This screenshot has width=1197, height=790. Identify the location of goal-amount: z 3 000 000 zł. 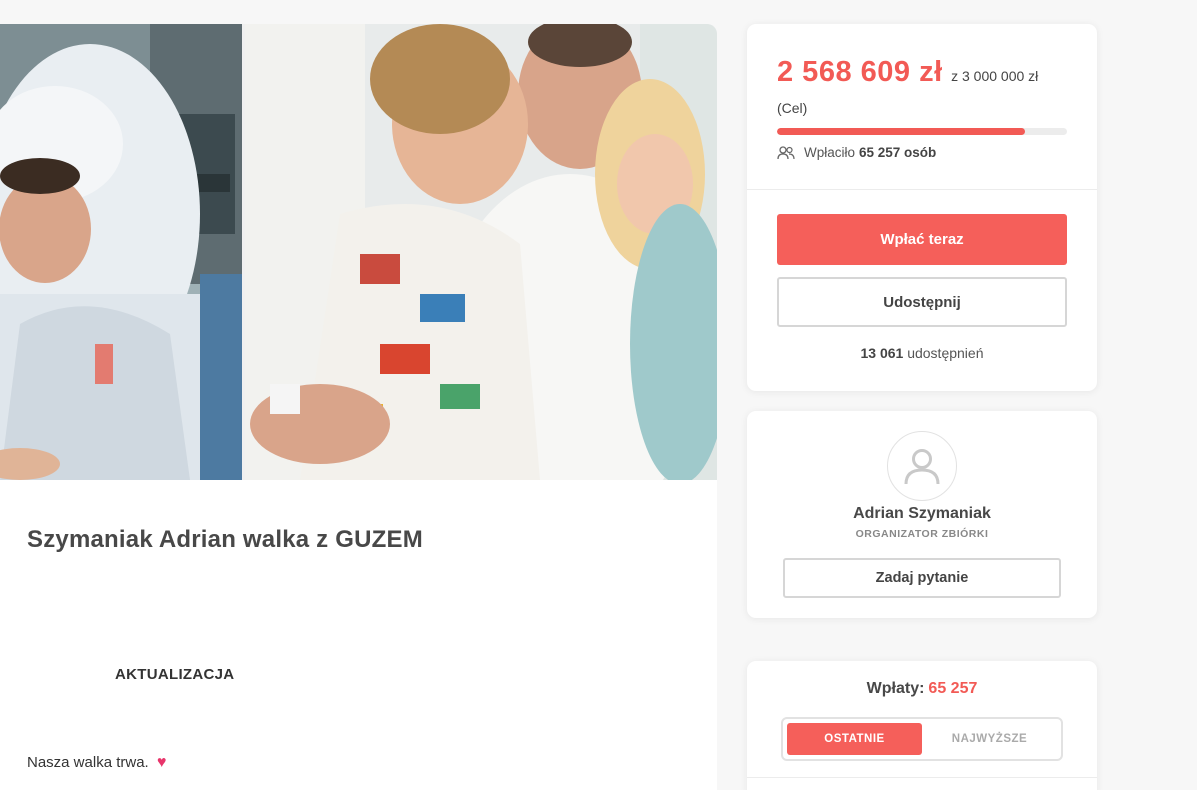
(995, 76).